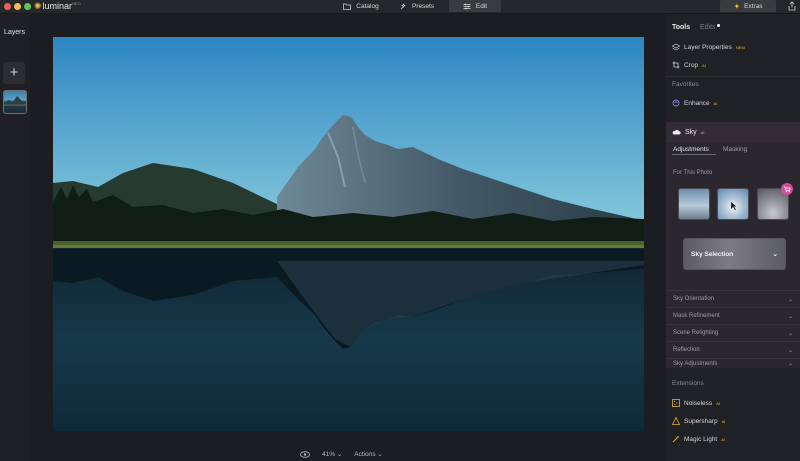  What do you see at coordinates (76, 3) in the screenshot?
I see `app-badge: NEO` at bounding box center [76, 3].